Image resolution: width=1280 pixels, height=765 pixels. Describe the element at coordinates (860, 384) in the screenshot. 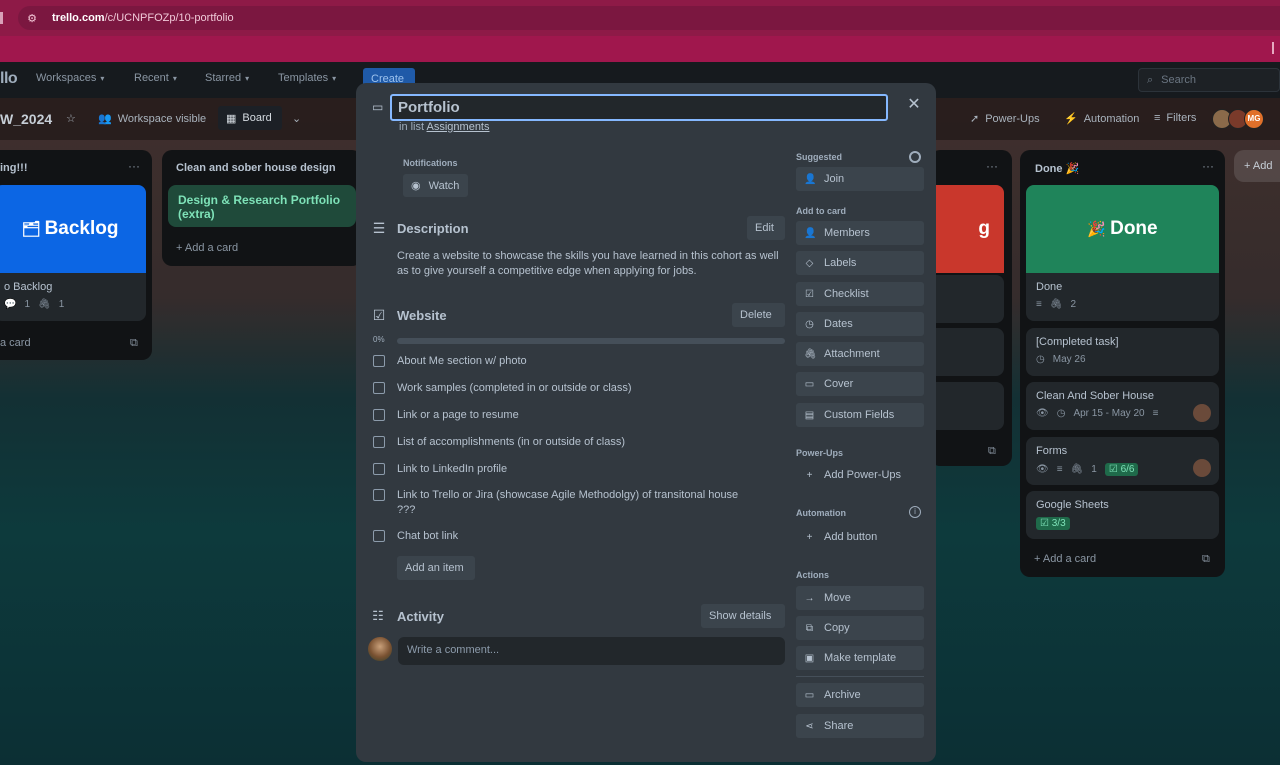

I see `cover-button: ▭ Cover` at that location.